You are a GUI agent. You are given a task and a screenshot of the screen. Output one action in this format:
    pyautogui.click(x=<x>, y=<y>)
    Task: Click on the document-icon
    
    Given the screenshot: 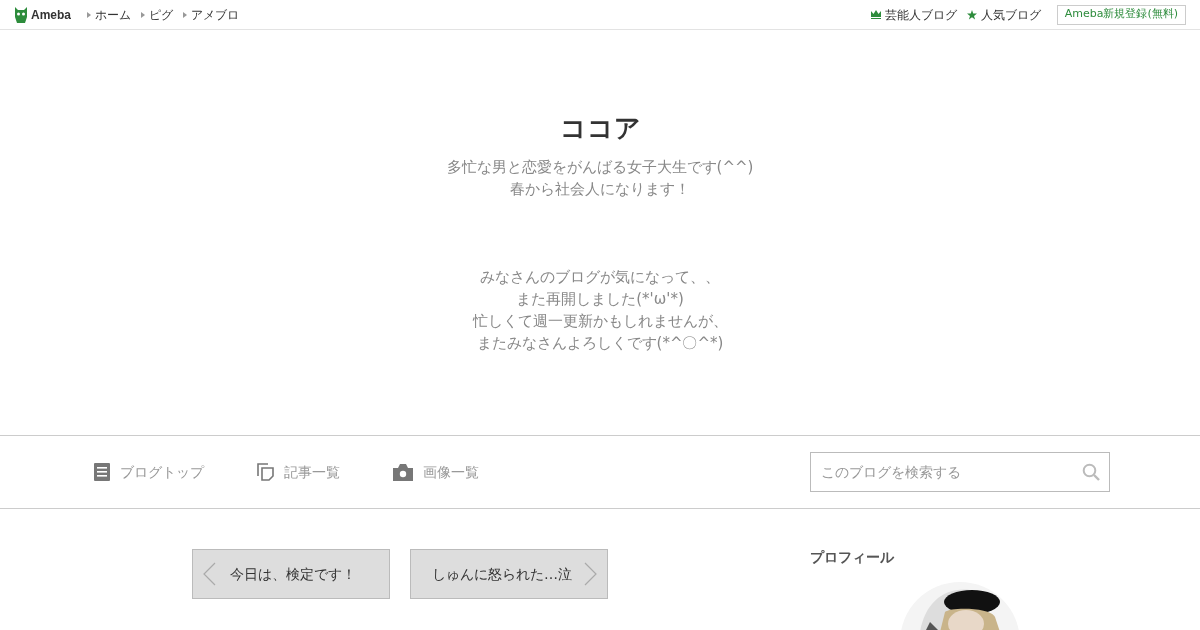 What is the action you would take?
    pyautogui.click(x=102, y=472)
    